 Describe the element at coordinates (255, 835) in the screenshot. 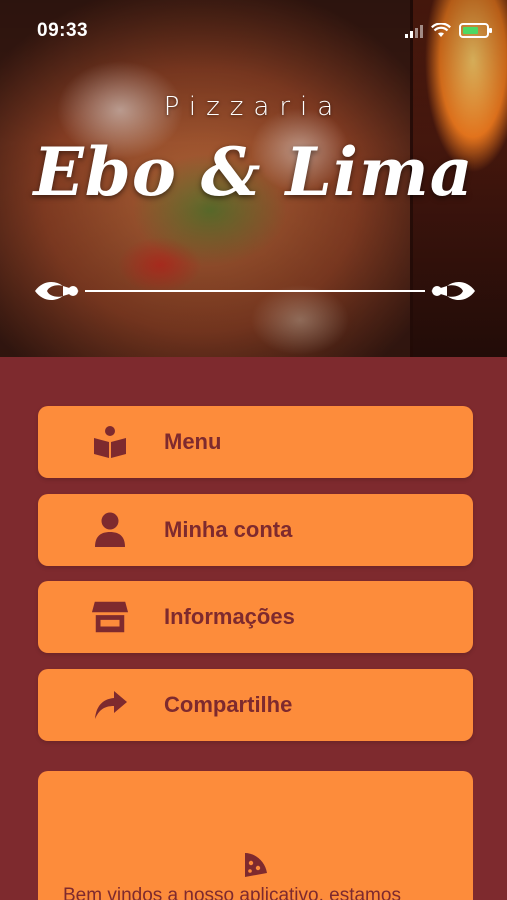

I see `welcome-card: Bem vindos a nosso aplicativo, estamos` at that location.